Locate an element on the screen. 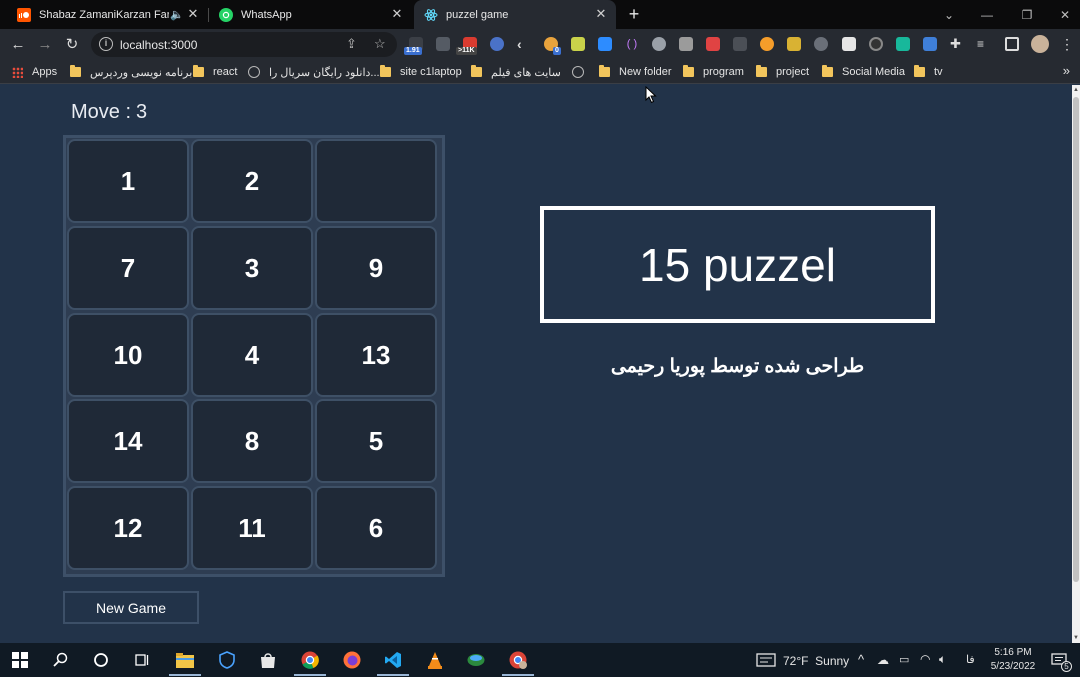 The image size is (1080, 677). empty-tile is located at coordinates (376, 181).